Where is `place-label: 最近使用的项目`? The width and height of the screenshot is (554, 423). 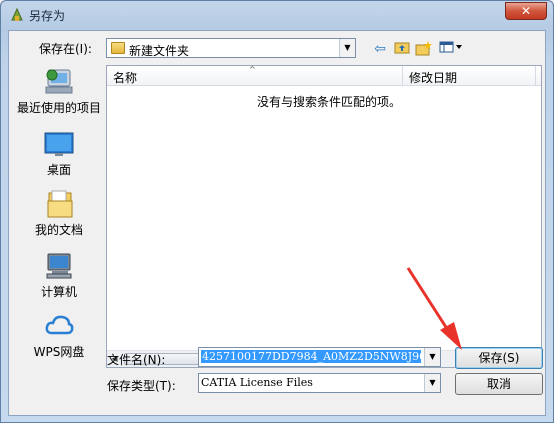
place-label: 最近使用的项目 is located at coordinates (58, 108).